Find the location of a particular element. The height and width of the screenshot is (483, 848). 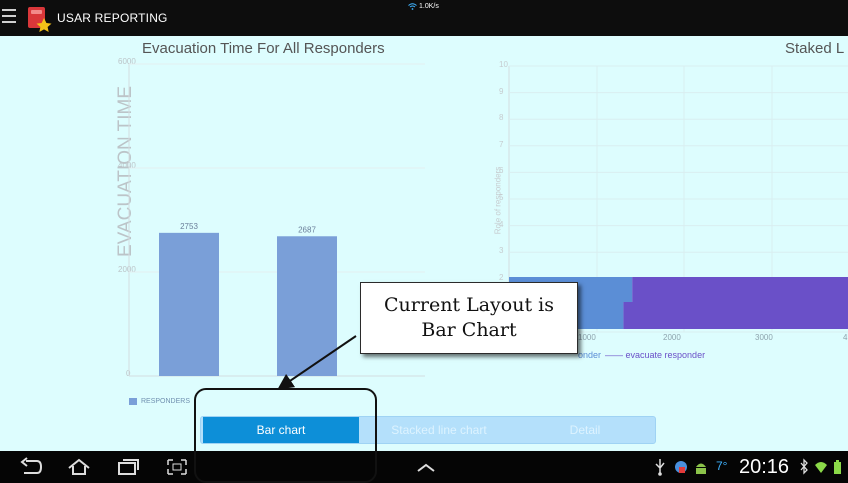

stacked-legend-label-1: onder is located at coordinates (590, 355).